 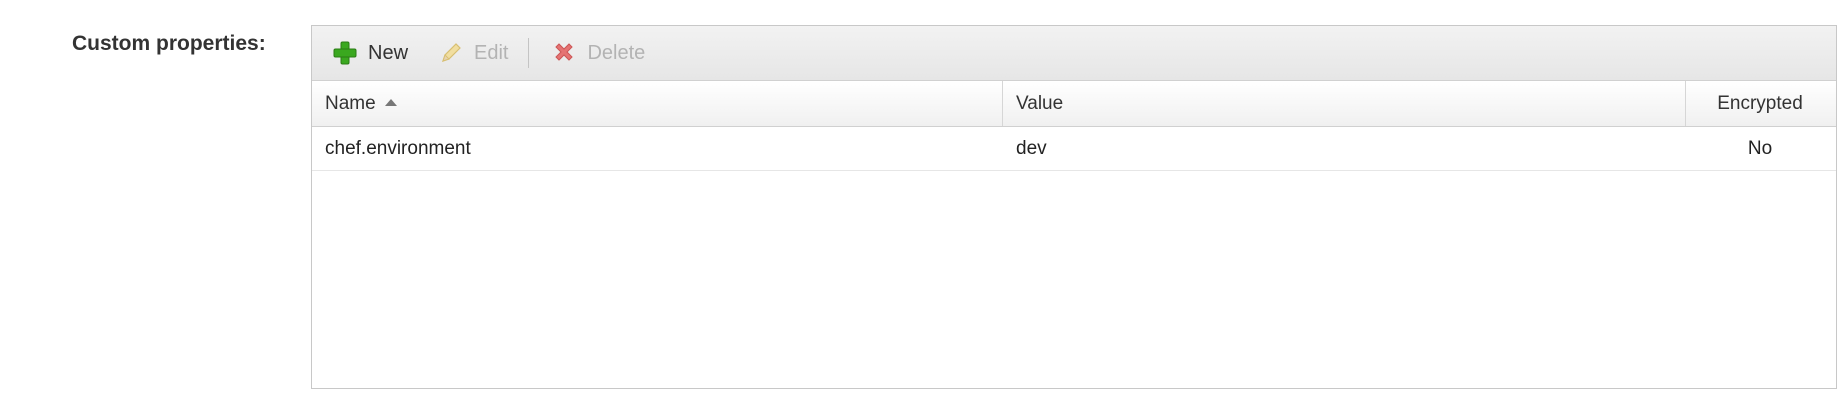 I want to click on column-header-name: Name, so click(x=657, y=103).